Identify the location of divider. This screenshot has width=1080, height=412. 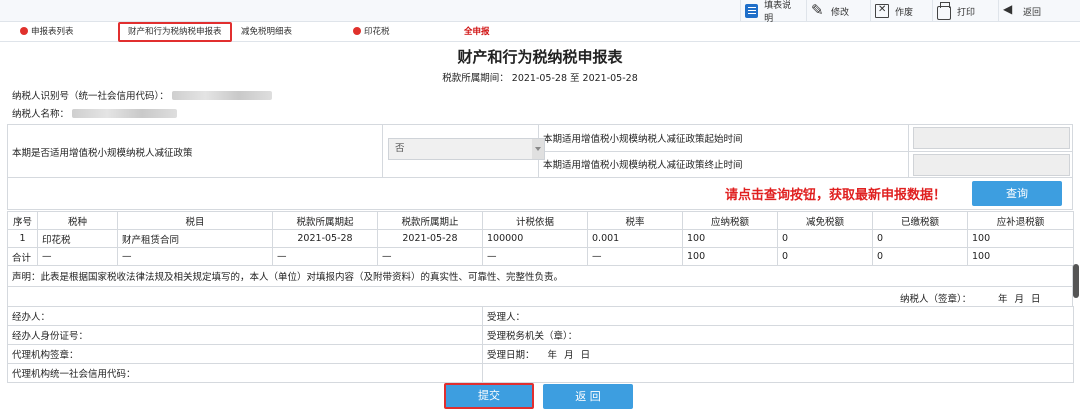
(382, 151).